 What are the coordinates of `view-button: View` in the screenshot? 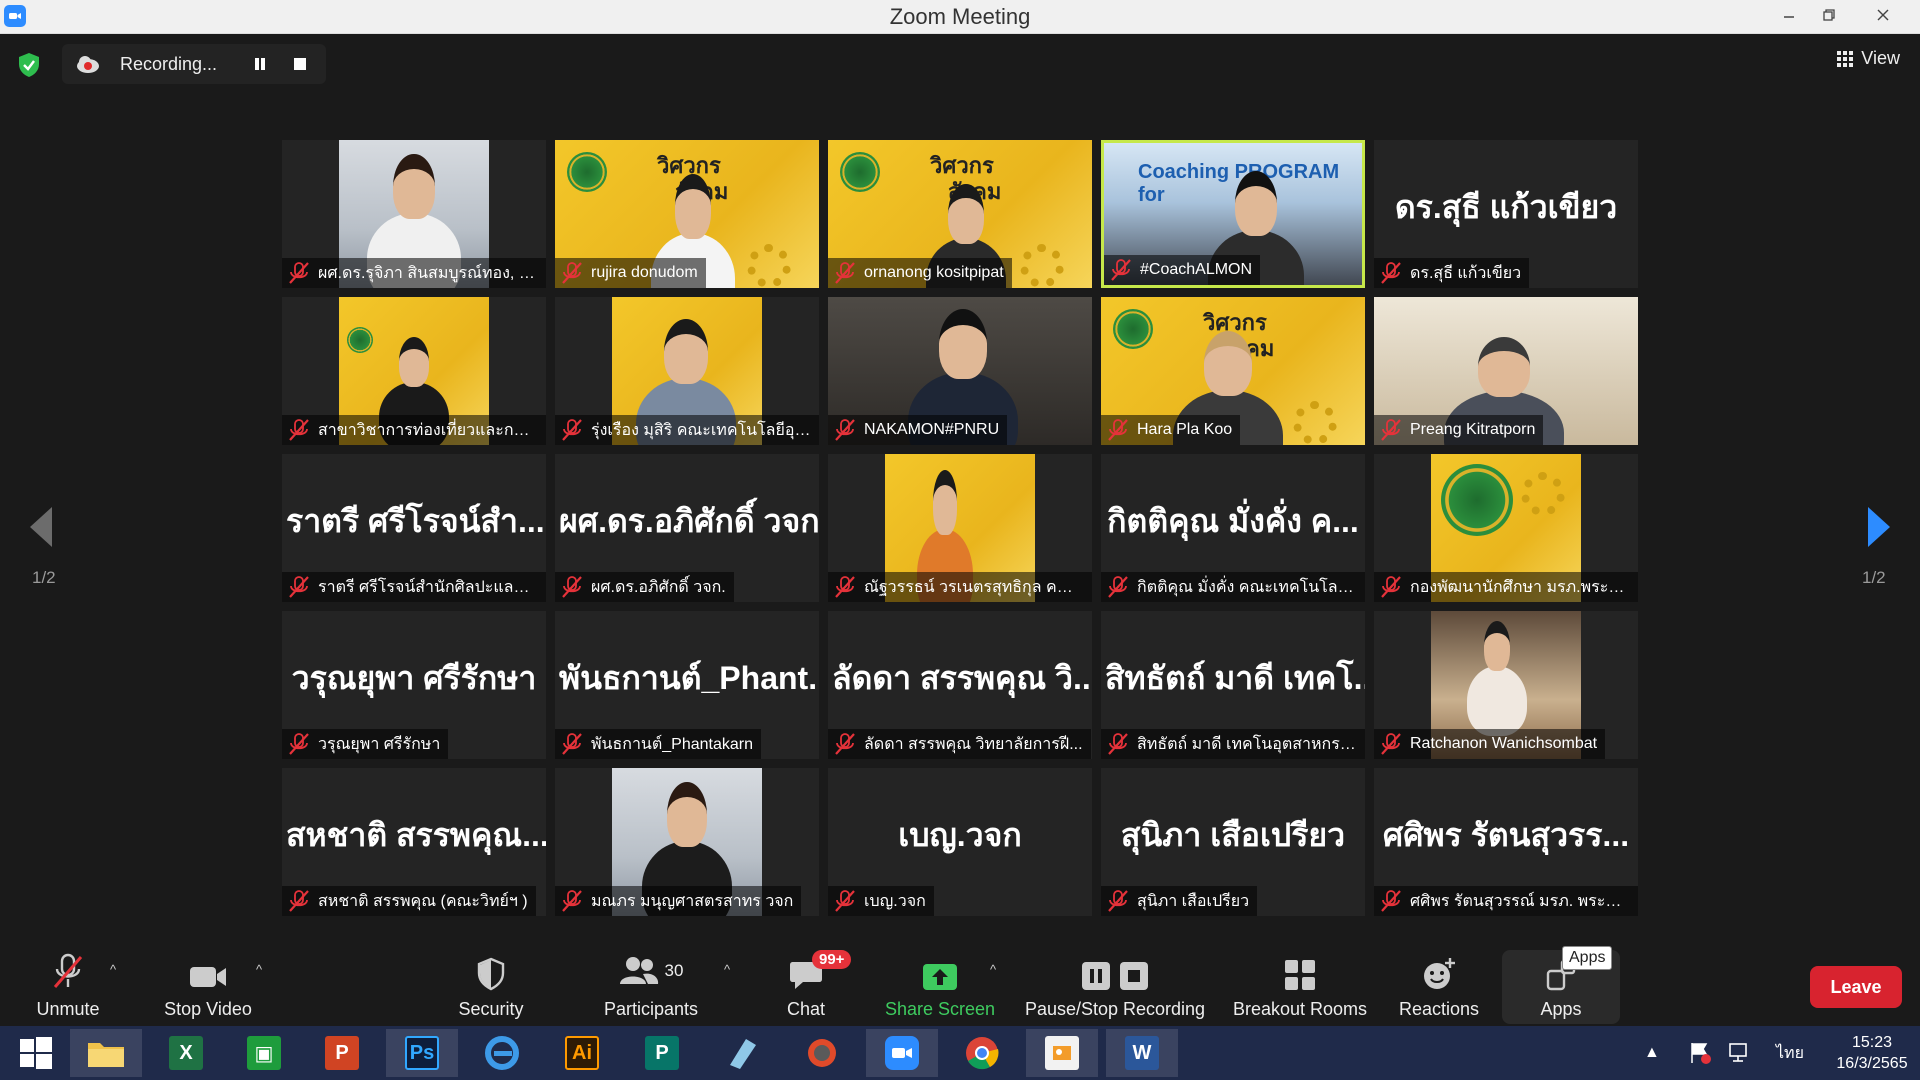 It's located at (1868, 58).